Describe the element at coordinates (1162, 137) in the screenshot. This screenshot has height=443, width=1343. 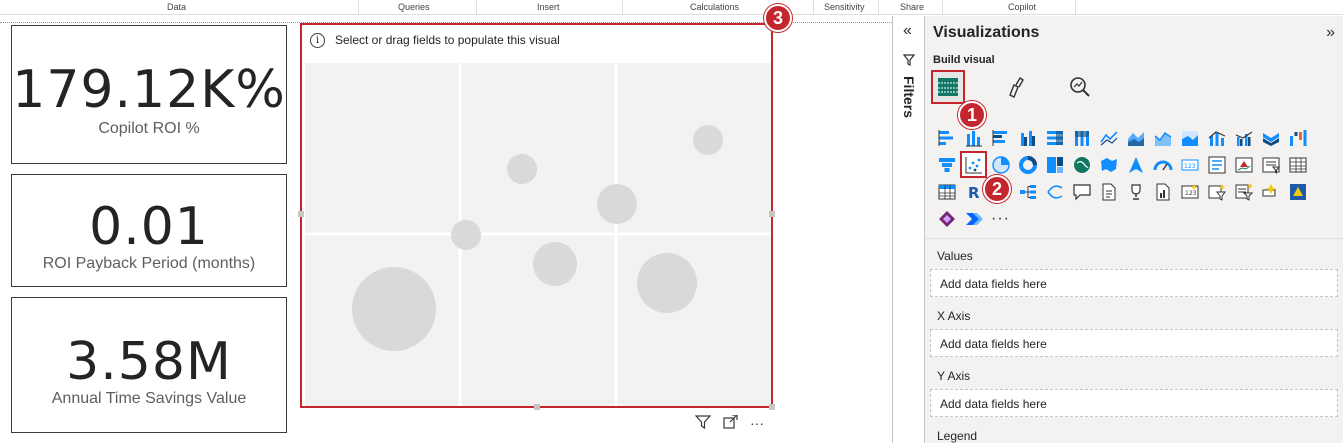
I see `stacked-area-chart-icon` at that location.